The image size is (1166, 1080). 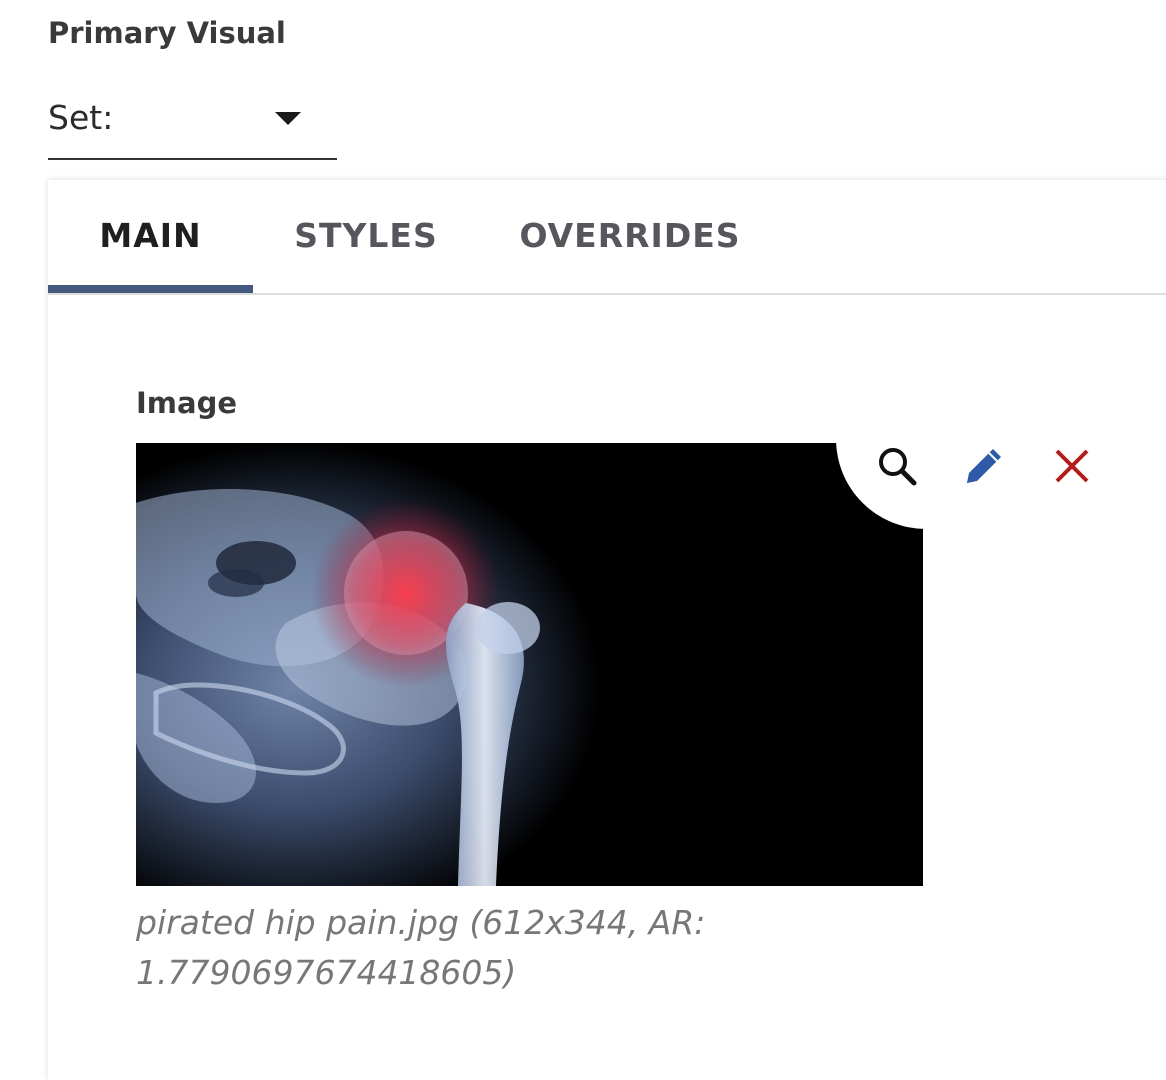 I want to click on pencil-icon, so click(x=984, y=466).